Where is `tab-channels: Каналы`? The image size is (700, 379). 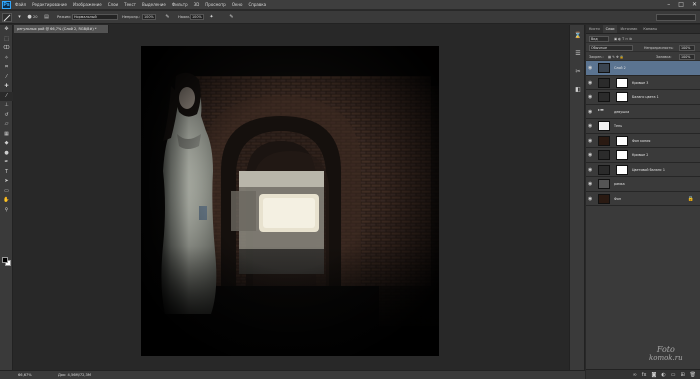 tab-channels: Каналы is located at coordinates (650, 29).